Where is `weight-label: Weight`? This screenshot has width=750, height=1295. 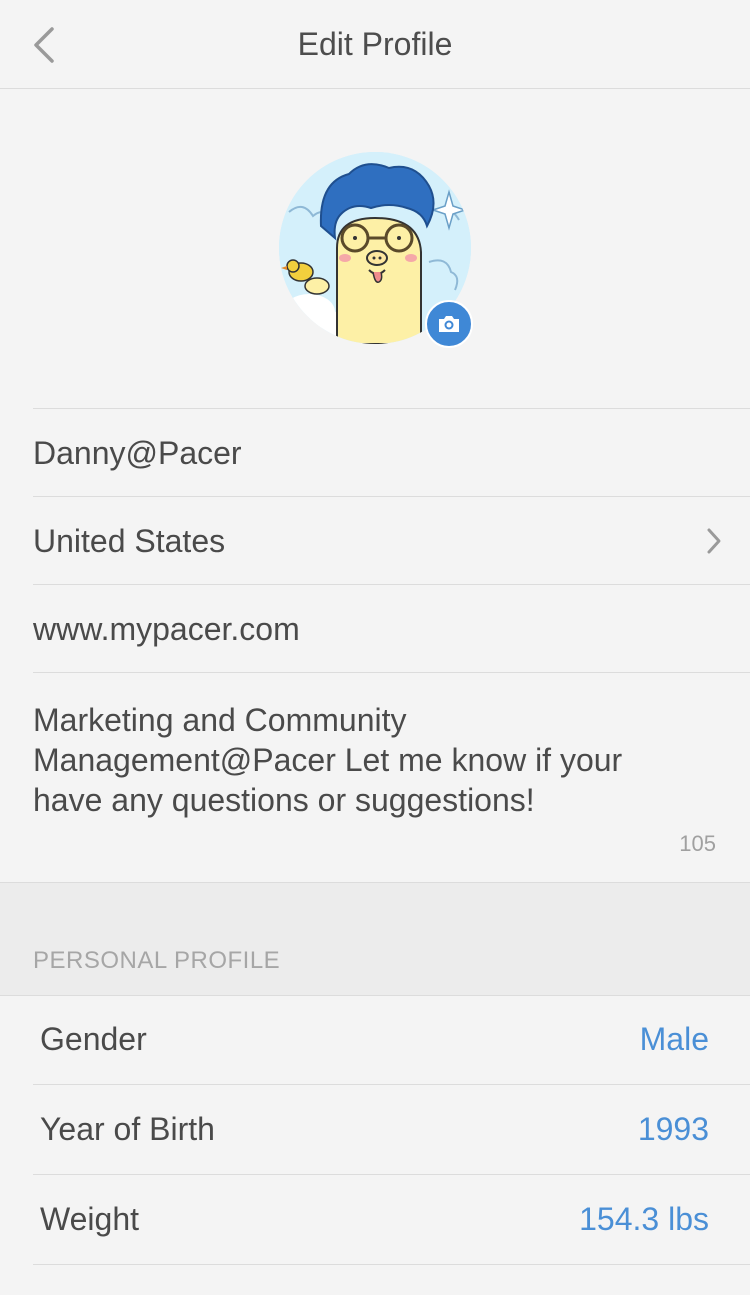
weight-label: Weight is located at coordinates (90, 1219).